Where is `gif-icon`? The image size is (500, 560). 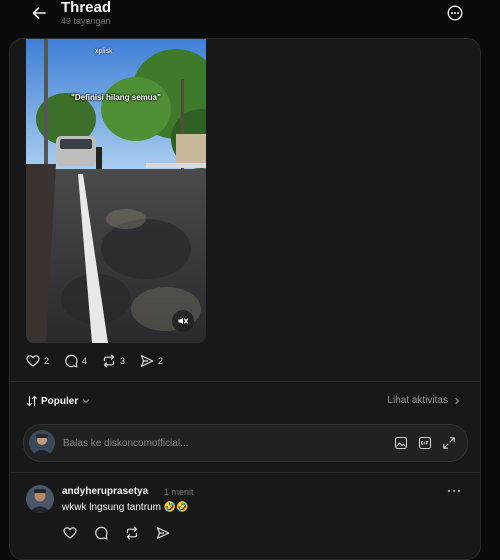
gif-icon is located at coordinates (425, 443).